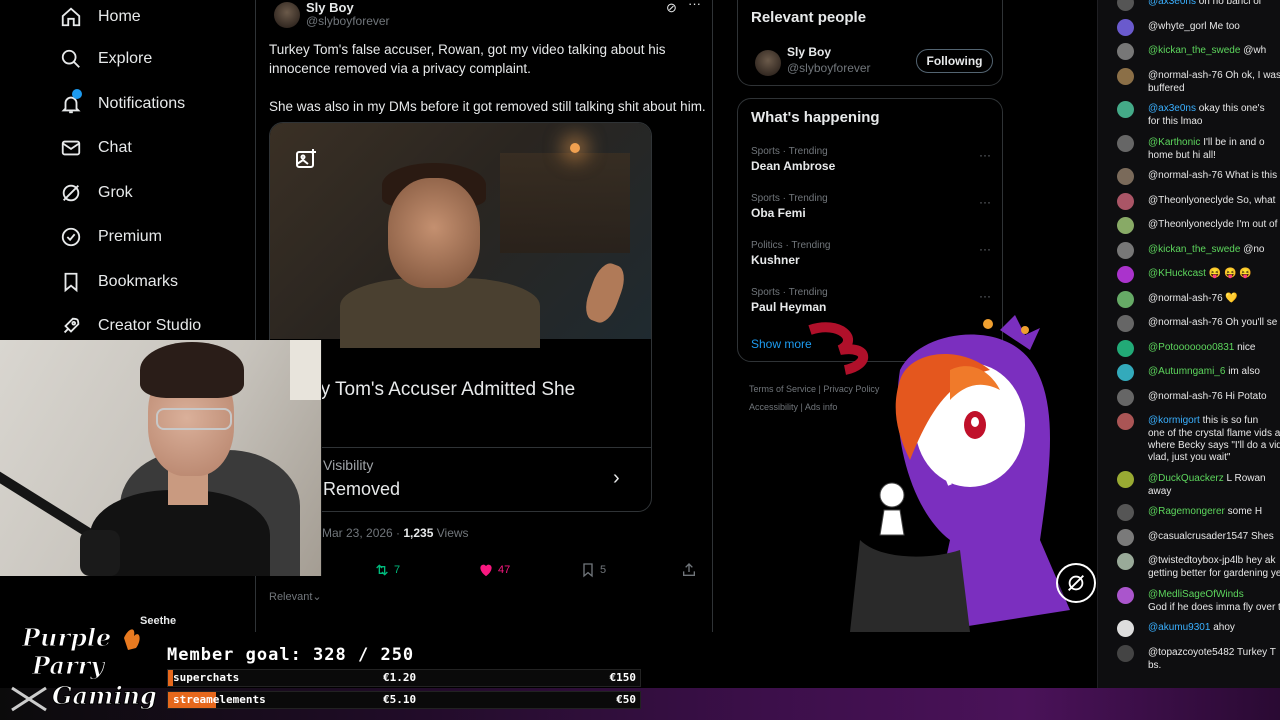 Image resolution: width=1280 pixels, height=720 pixels. What do you see at coordinates (871, 206) in the screenshot?
I see `trend-item: Sports · Trending Oba Femi ···` at bounding box center [871, 206].